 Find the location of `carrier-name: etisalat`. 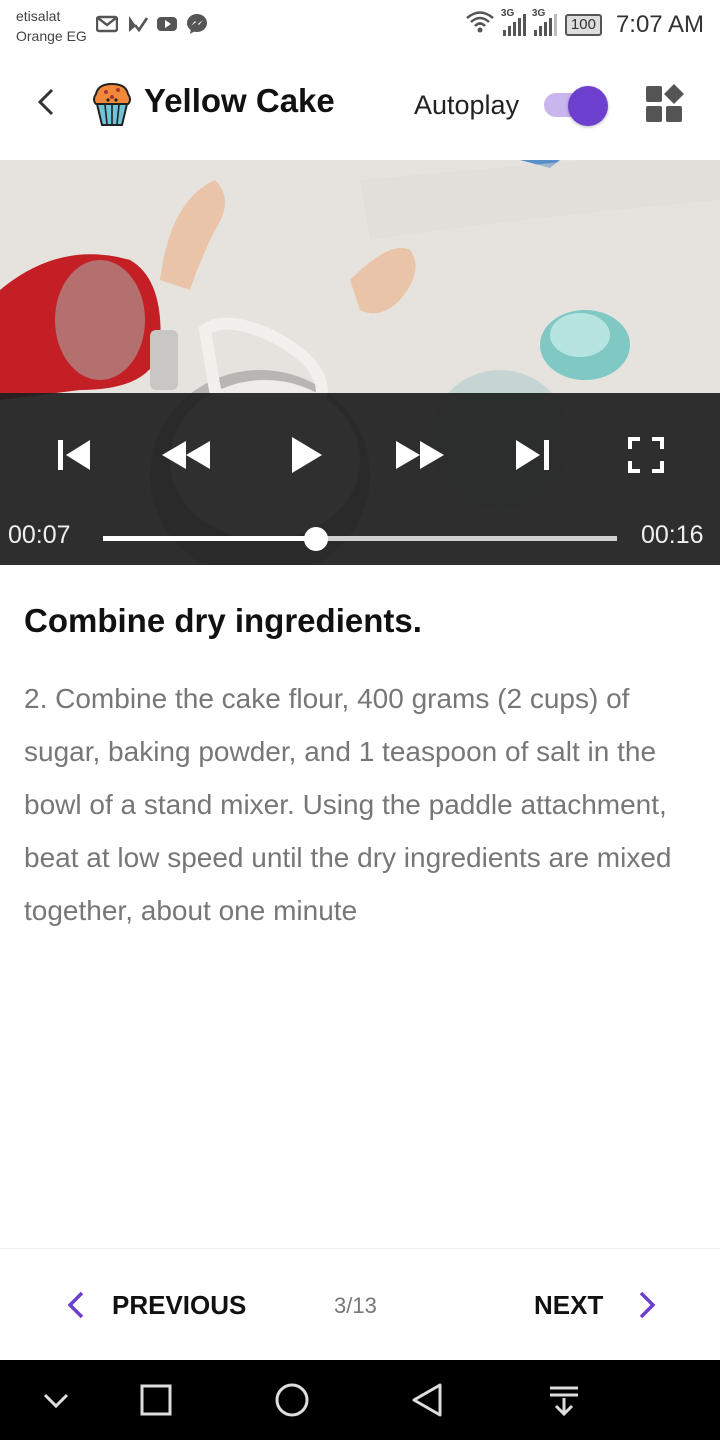

carrier-name: etisalat is located at coordinates (38, 16).